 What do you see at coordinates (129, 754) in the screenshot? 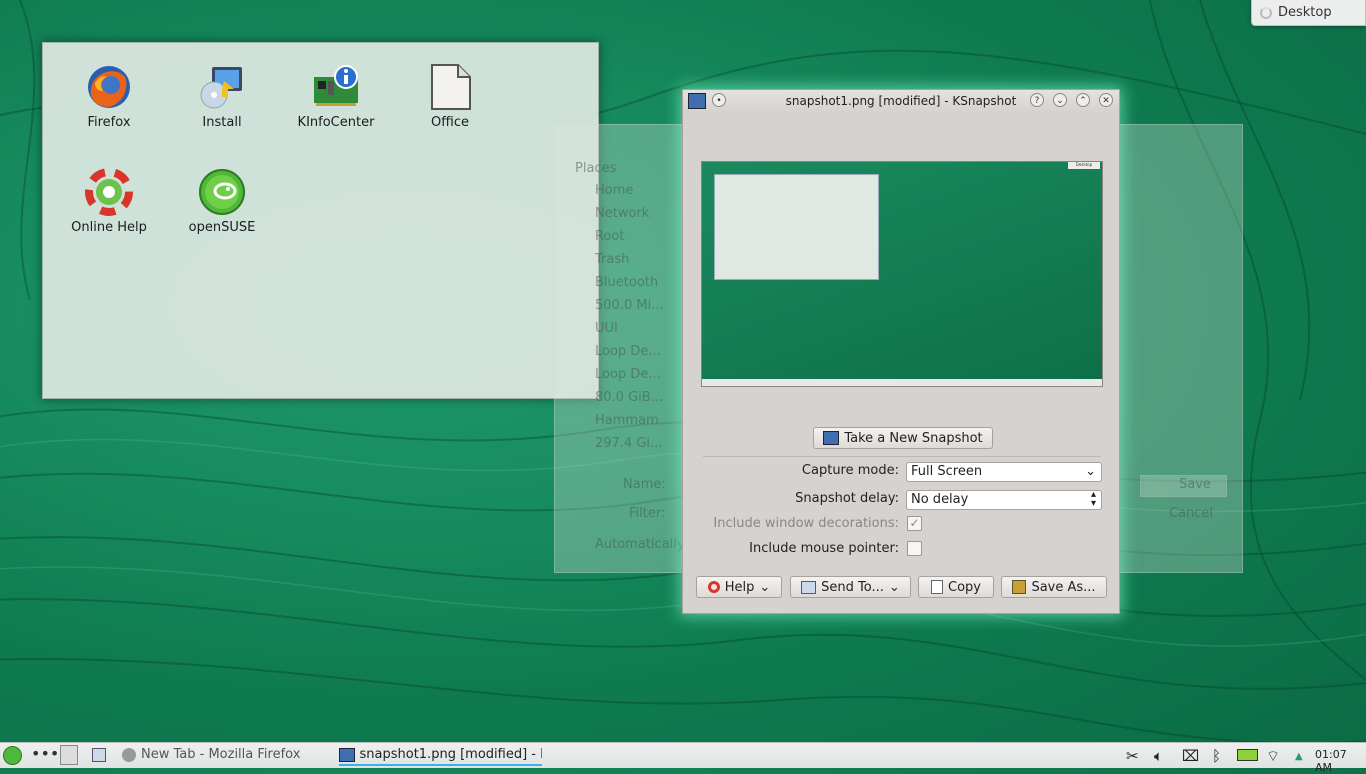
I see `firefox-task-icon` at bounding box center [129, 754].